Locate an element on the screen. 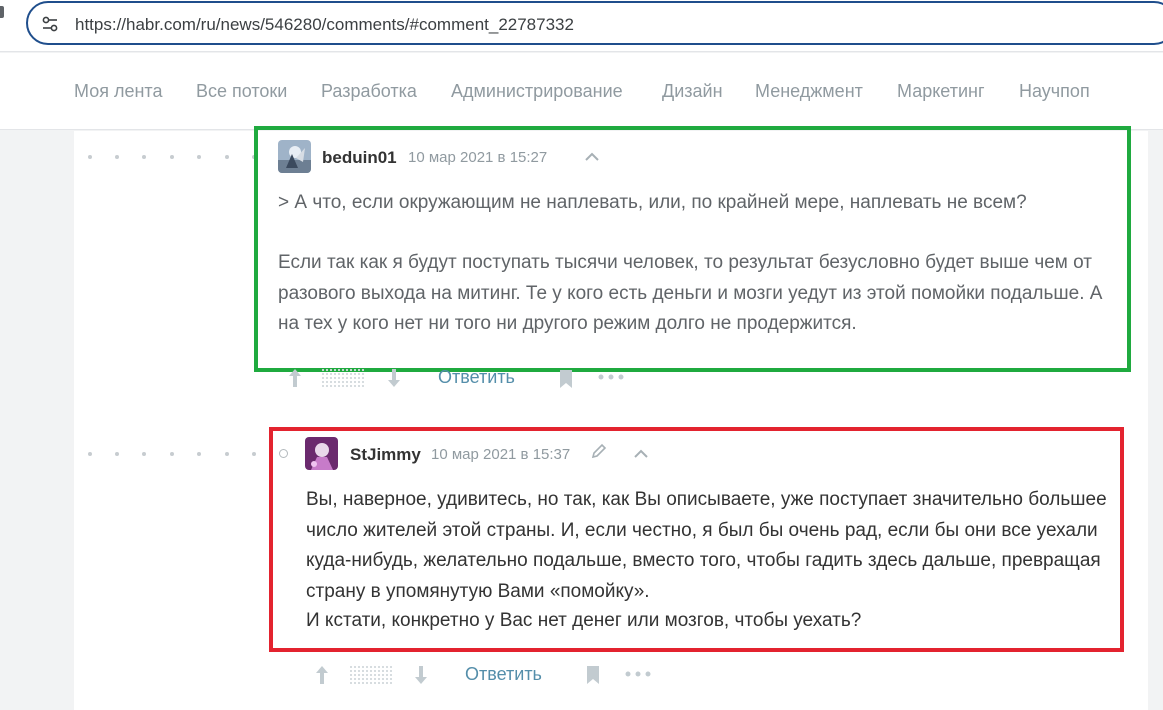 This screenshot has width=1163, height=710. browser-edge-mark is located at coordinates (2, 12).